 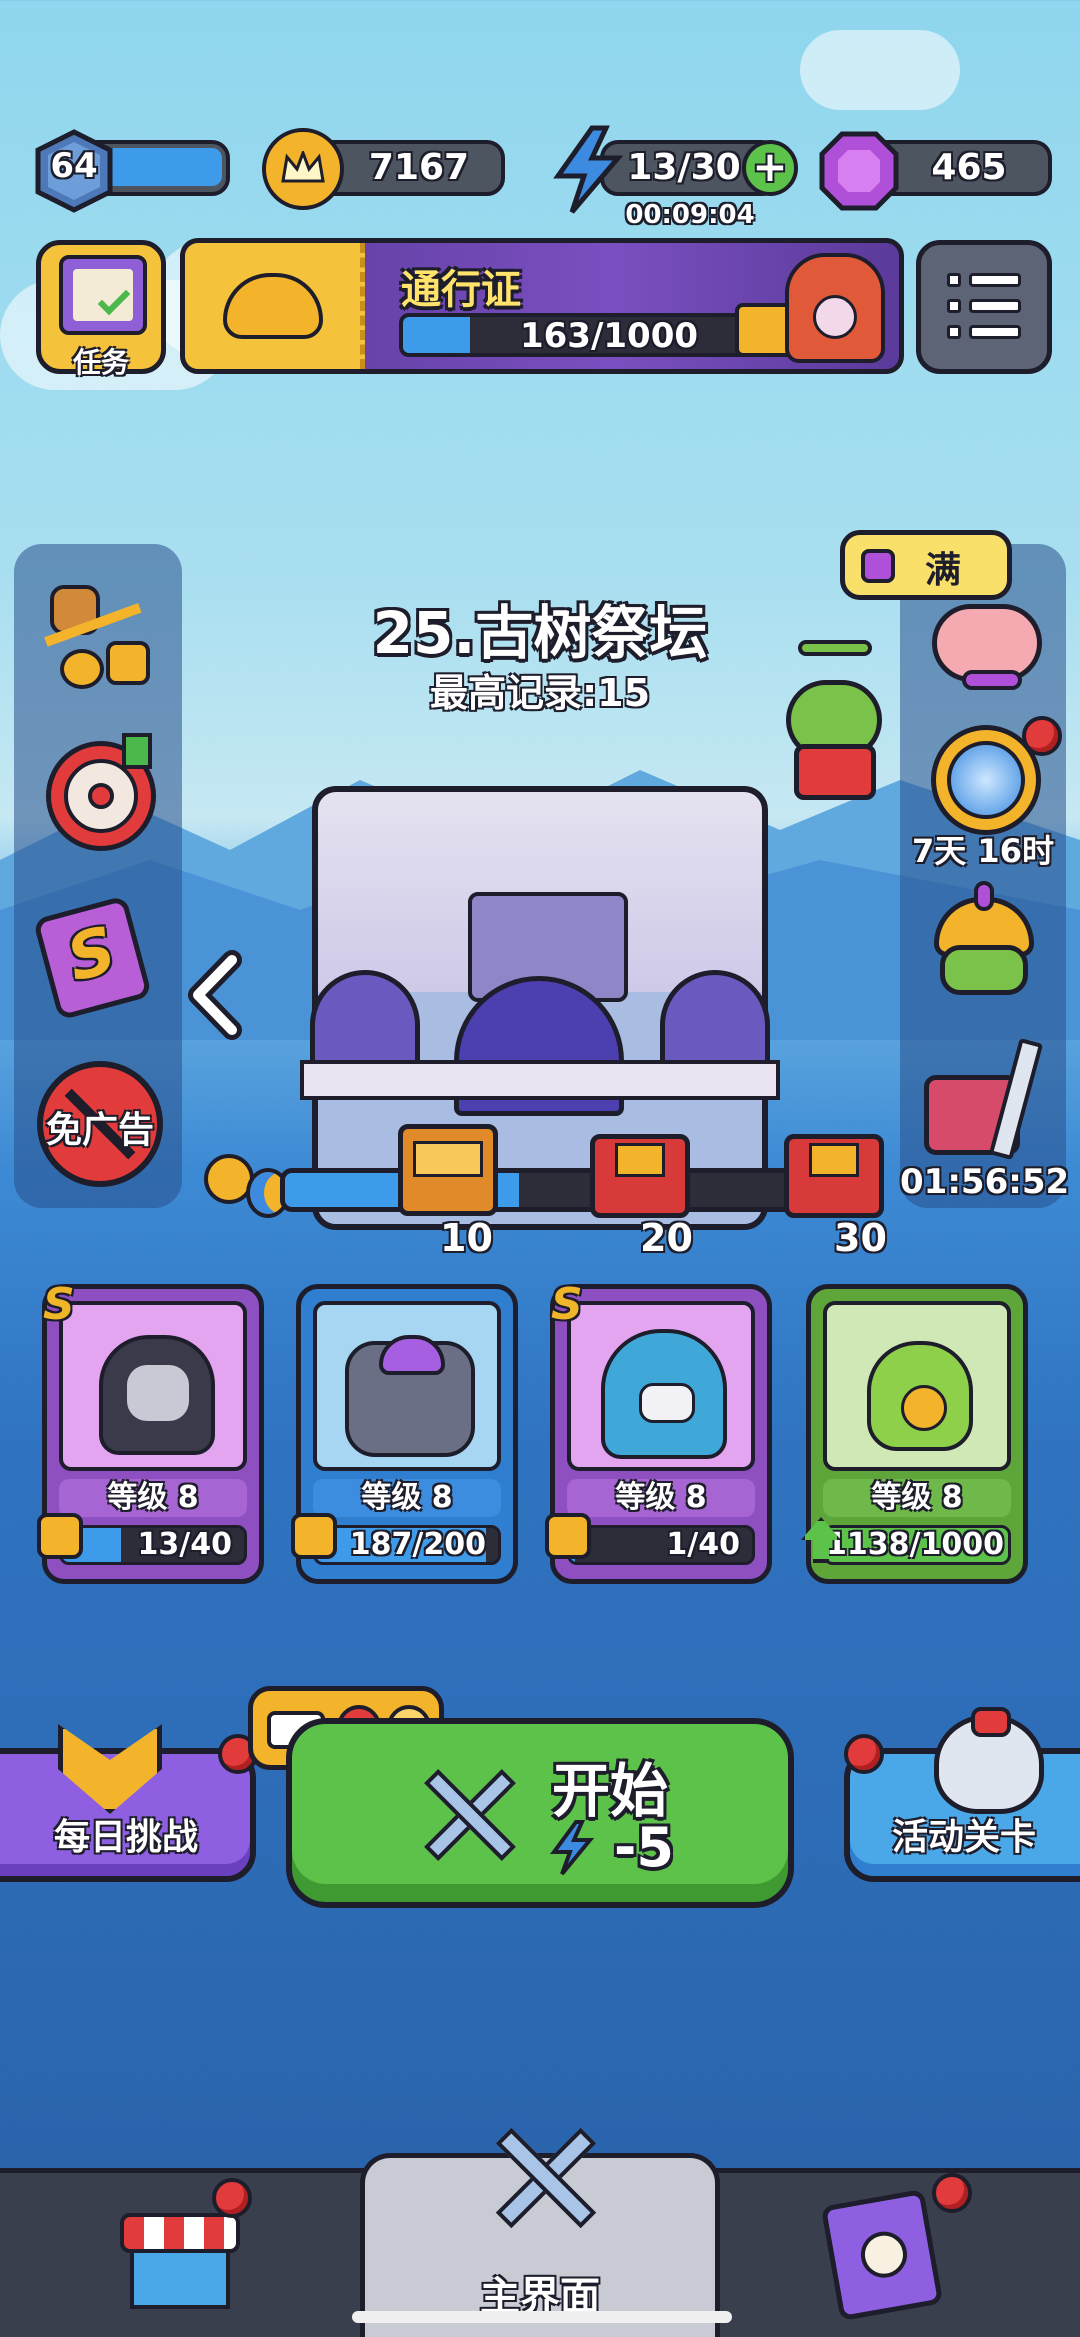 I want to click on speed-target-button, so click(x=100, y=793).